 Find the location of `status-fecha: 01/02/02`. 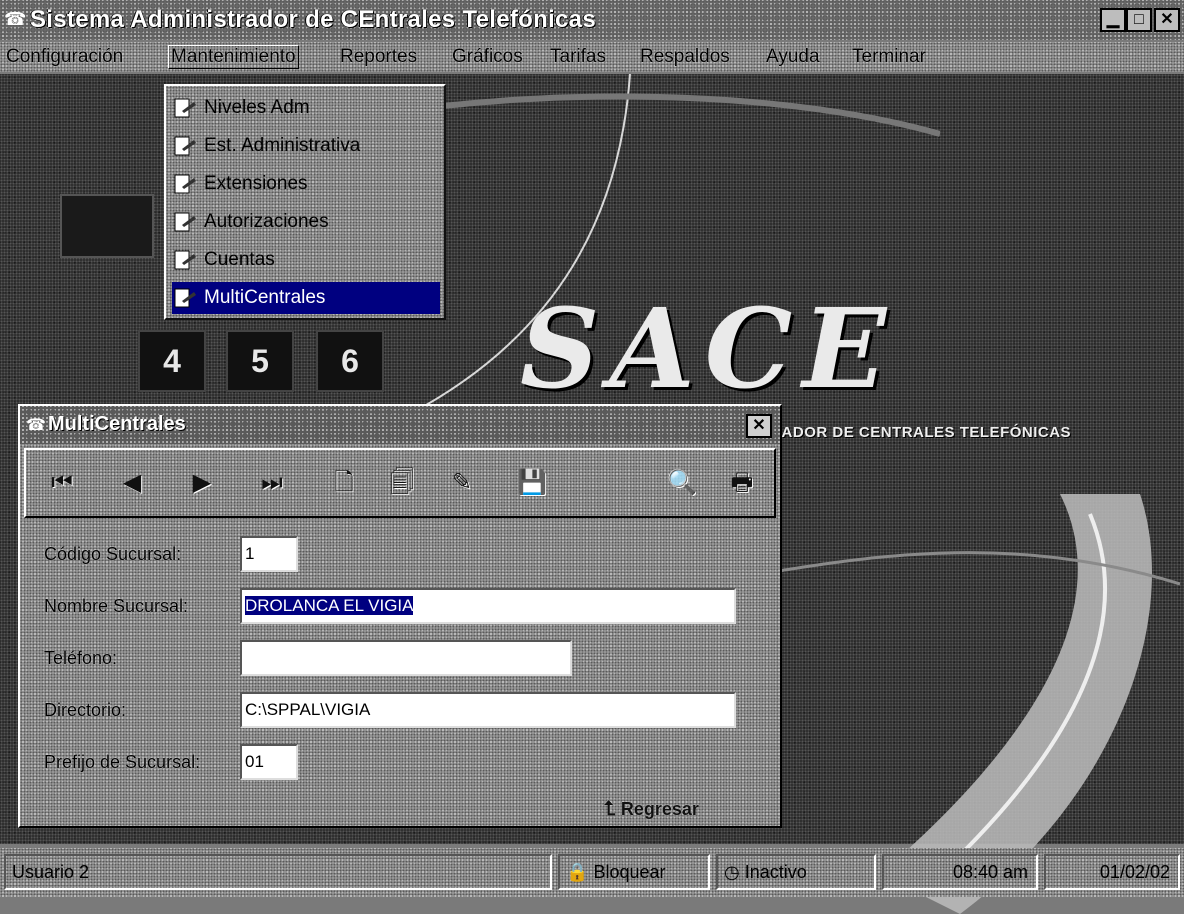

status-fecha: 01/02/02 is located at coordinates (1112, 872).